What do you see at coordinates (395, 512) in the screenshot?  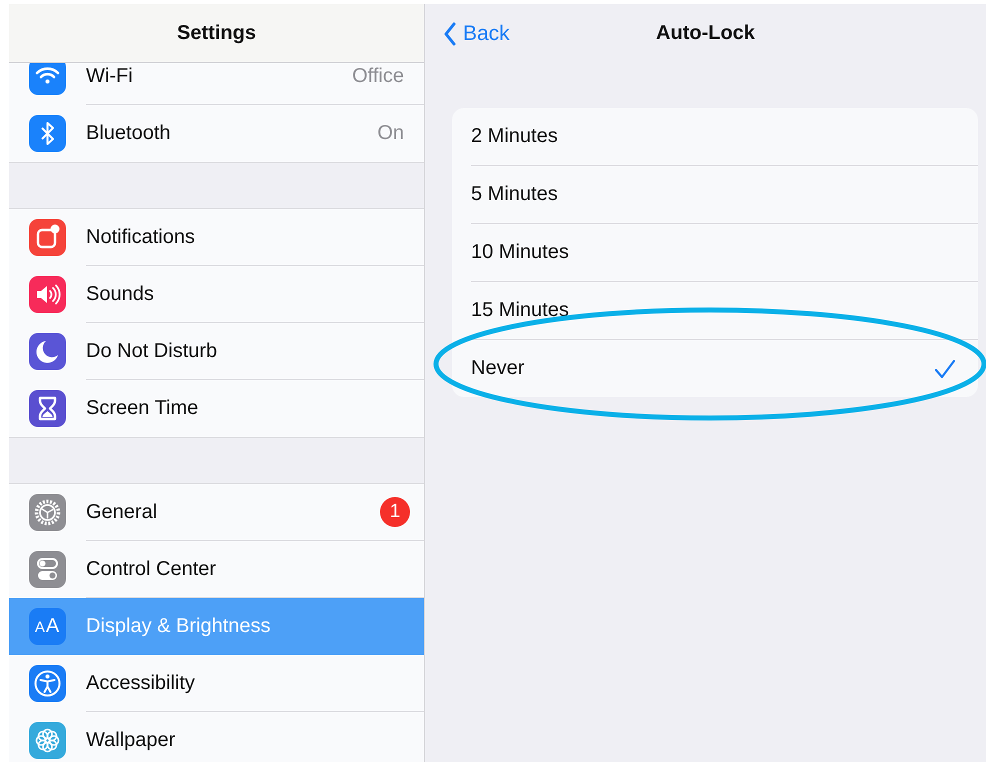 I see `notification-badge: 1` at bounding box center [395, 512].